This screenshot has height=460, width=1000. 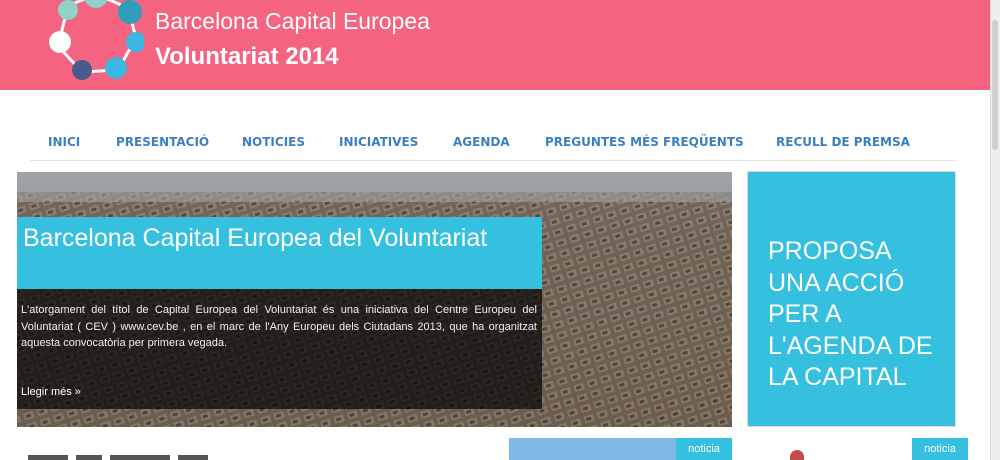 What do you see at coordinates (481, 142) in the screenshot?
I see `nav-item-agenda: AGENDA` at bounding box center [481, 142].